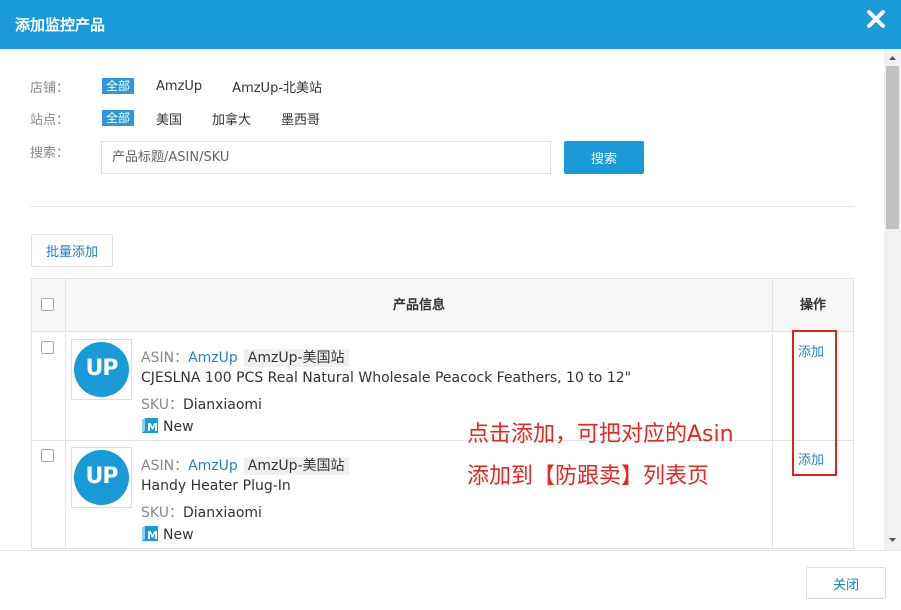 Image resolution: width=901 pixels, height=610 pixels. I want to click on scroll-up-arrow-icon, so click(892, 58).